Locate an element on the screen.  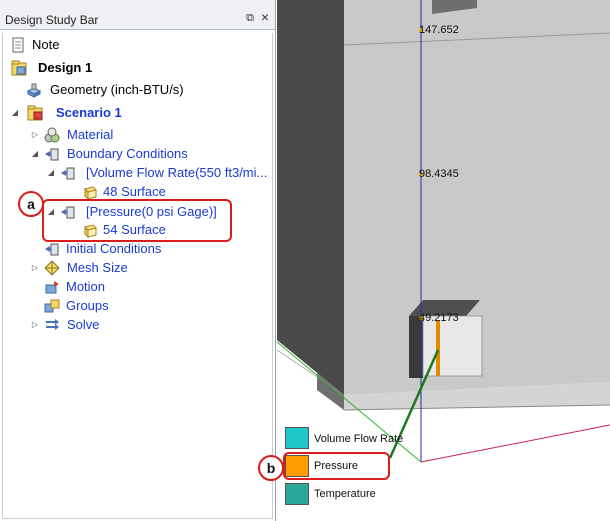
axis-coordinate: 147.652 is located at coordinates (439, 30).